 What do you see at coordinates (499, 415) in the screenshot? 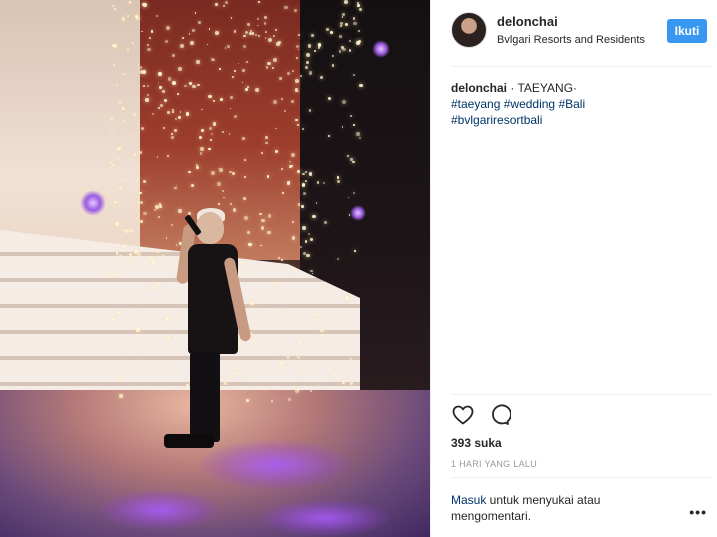
I see `comment-icon` at bounding box center [499, 415].